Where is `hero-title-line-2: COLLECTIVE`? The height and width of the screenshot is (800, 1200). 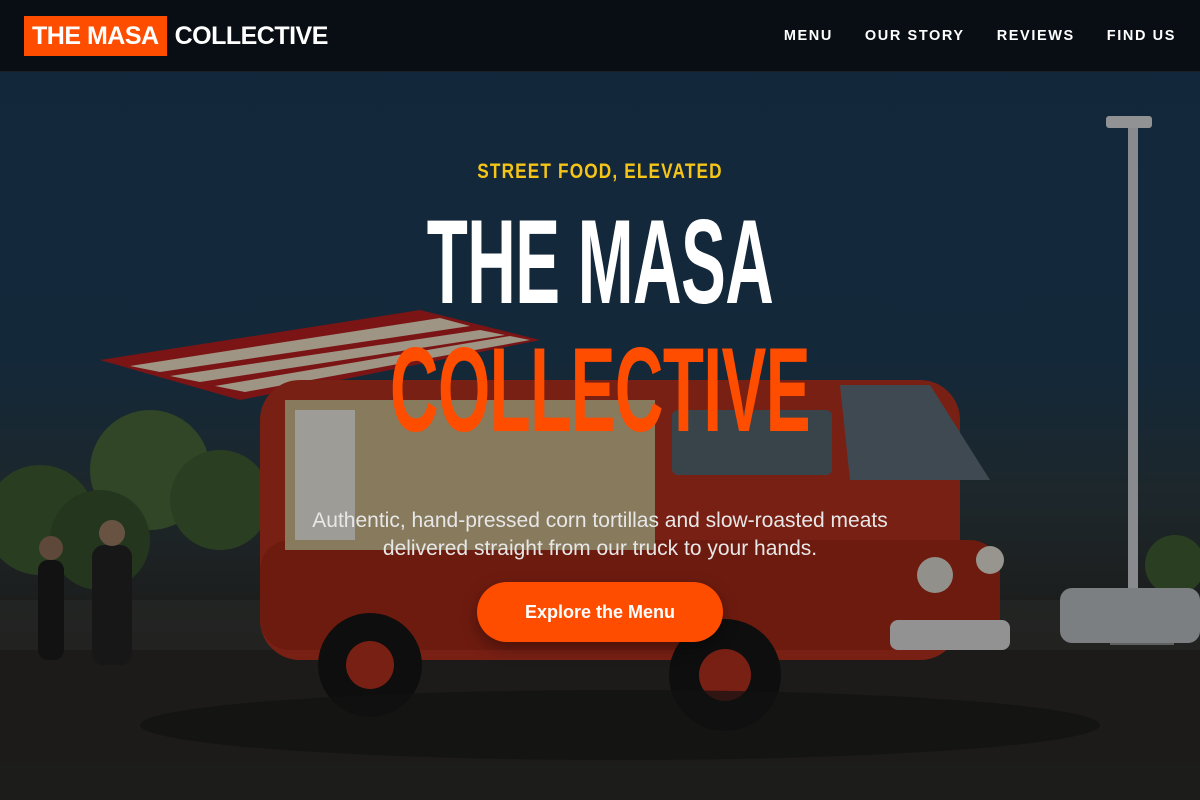
hero-title-line-2: COLLECTIVE is located at coordinates (600, 390).